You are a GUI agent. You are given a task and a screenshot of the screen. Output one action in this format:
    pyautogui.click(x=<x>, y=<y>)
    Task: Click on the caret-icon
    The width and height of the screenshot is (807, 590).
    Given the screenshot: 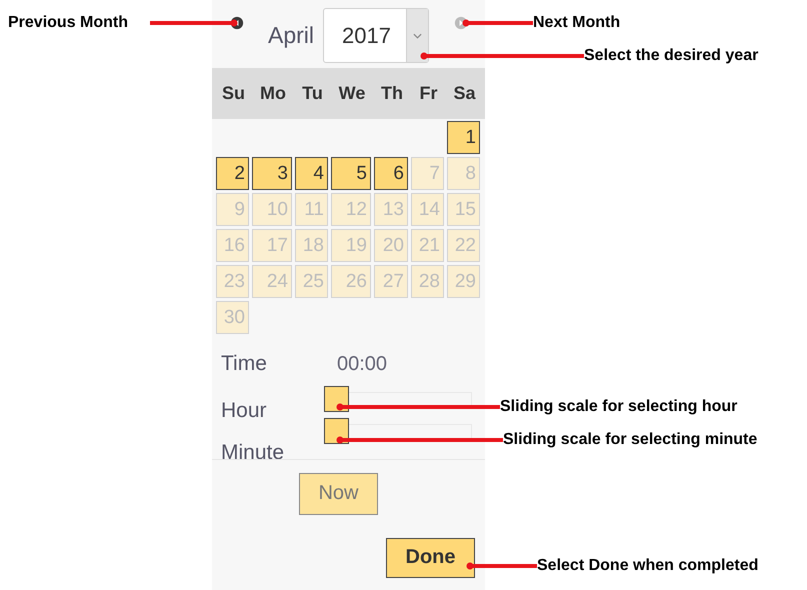 What is the action you would take?
    pyautogui.click(x=417, y=35)
    